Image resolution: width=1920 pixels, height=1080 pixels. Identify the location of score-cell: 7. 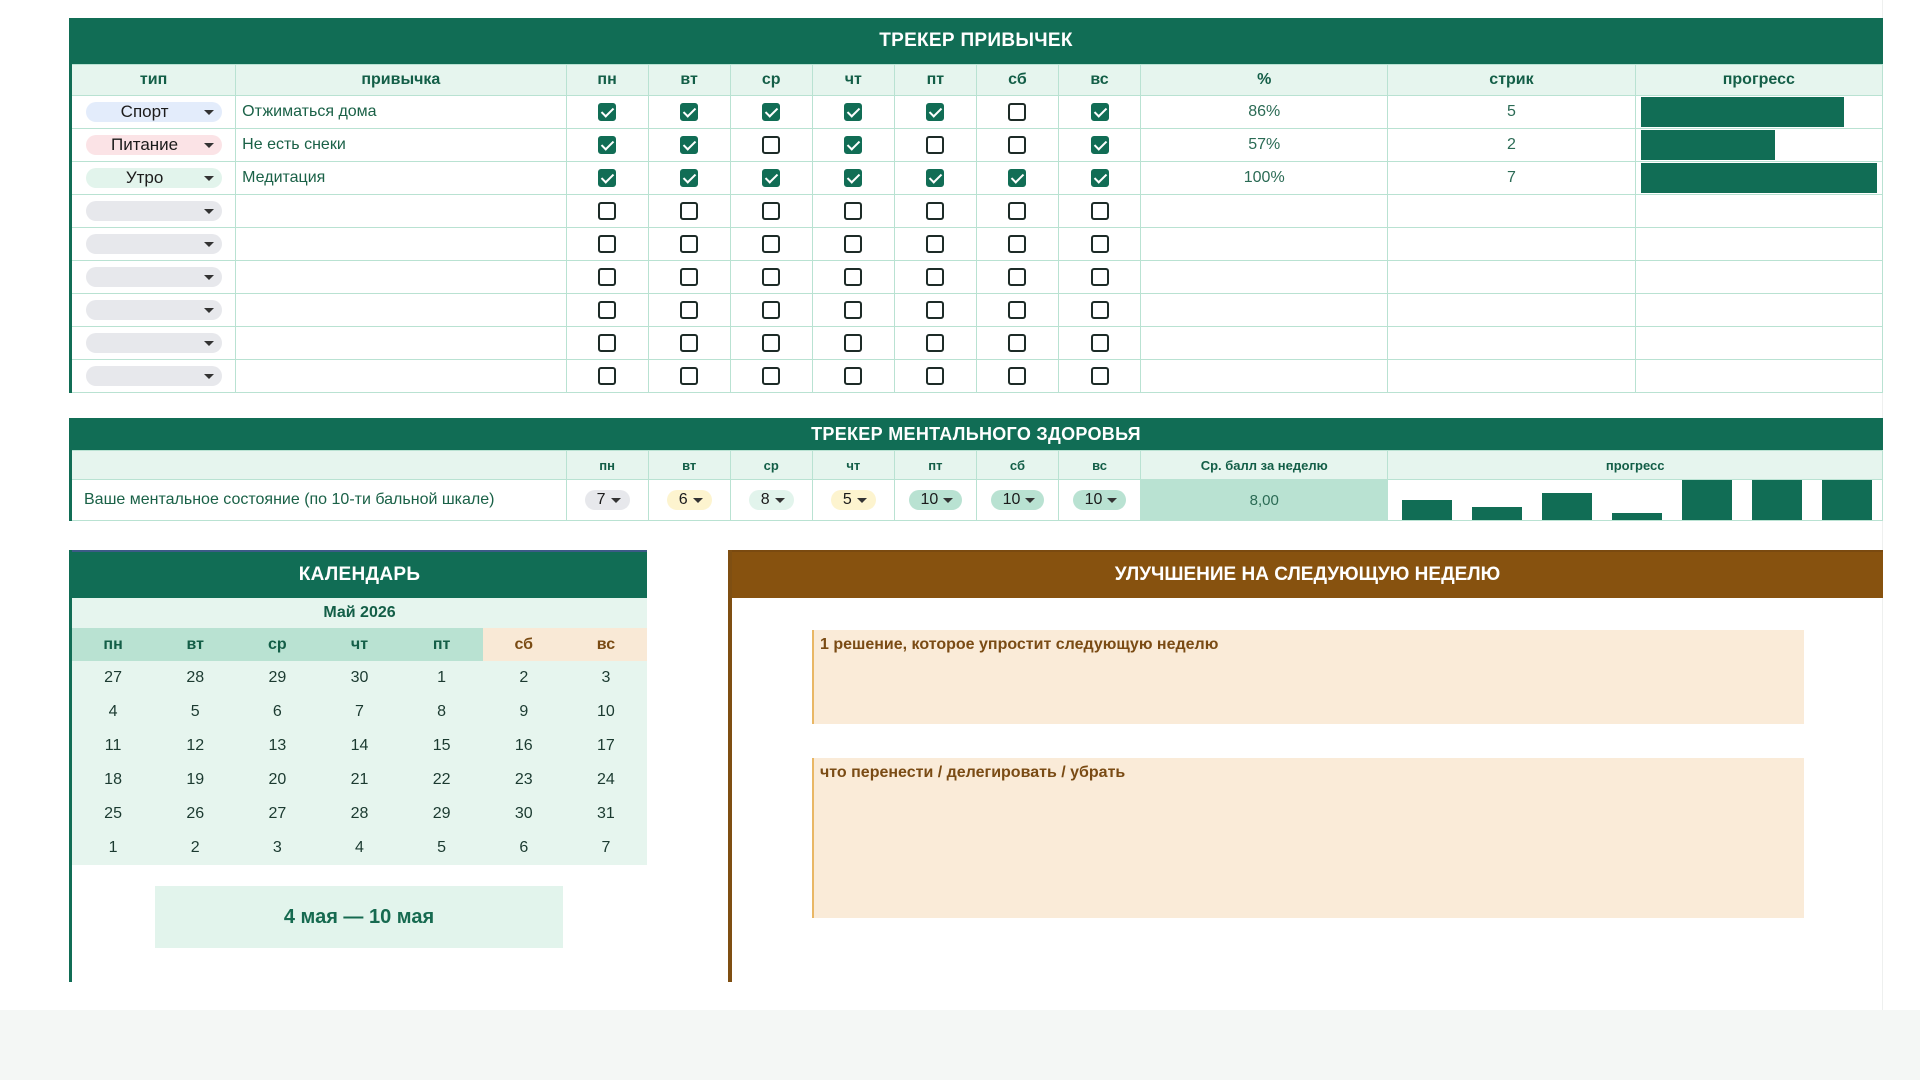
(607, 500).